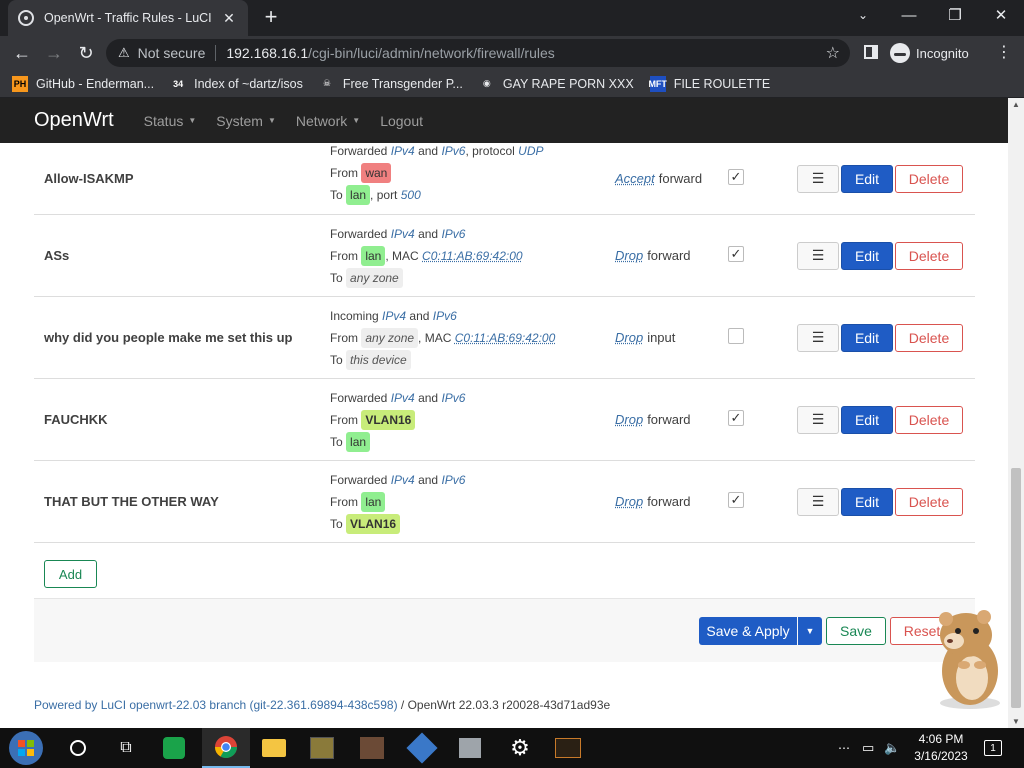  Describe the element at coordinates (170, 121) in the screenshot. I see `nav-menu-status: Status ▼` at that location.